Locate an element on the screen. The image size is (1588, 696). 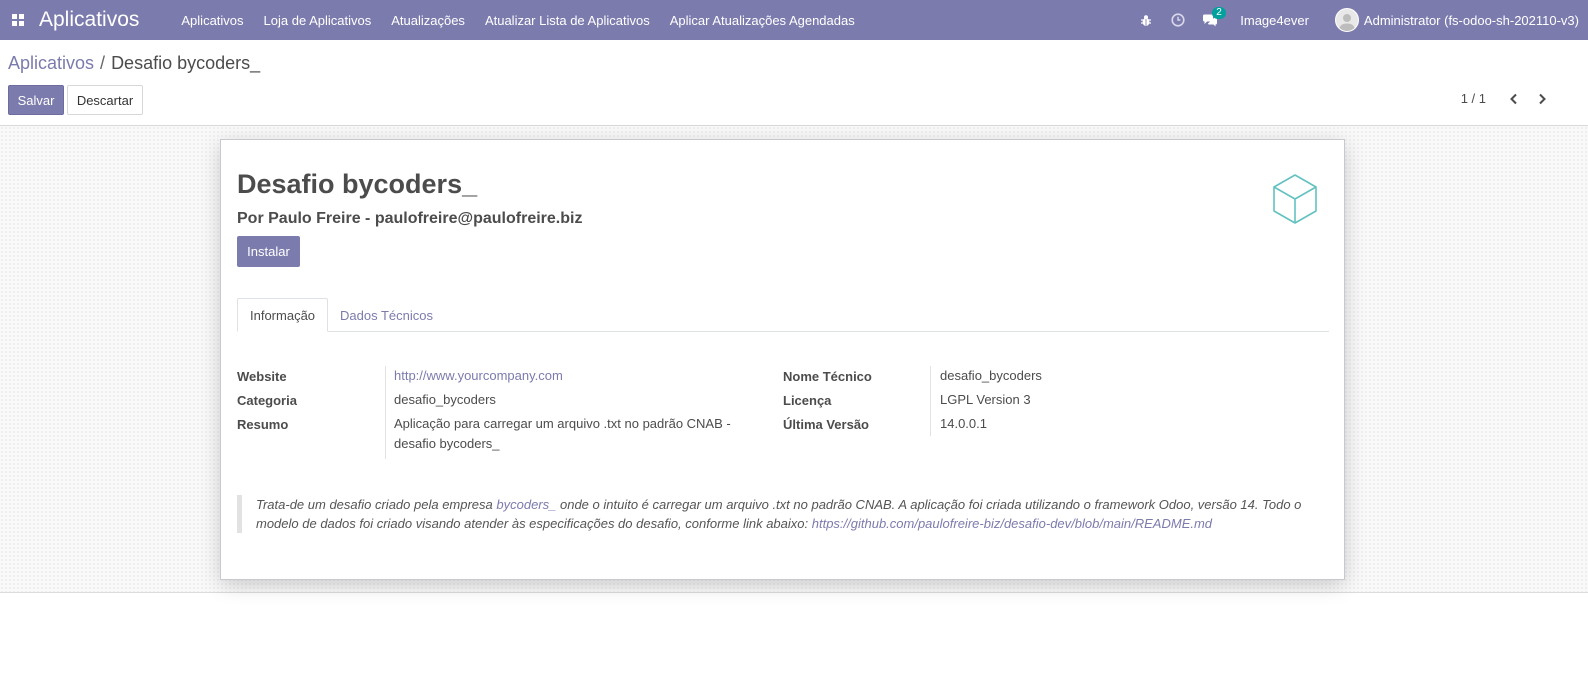
field-divider-right is located at coordinates (930, 401).